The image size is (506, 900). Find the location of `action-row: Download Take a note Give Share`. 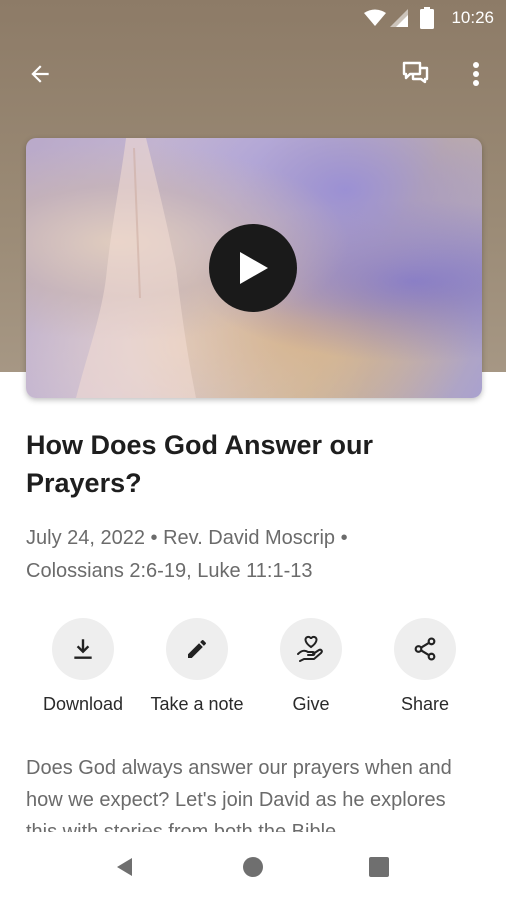

action-row: Download Take a note Give Share is located at coordinates (253, 673).